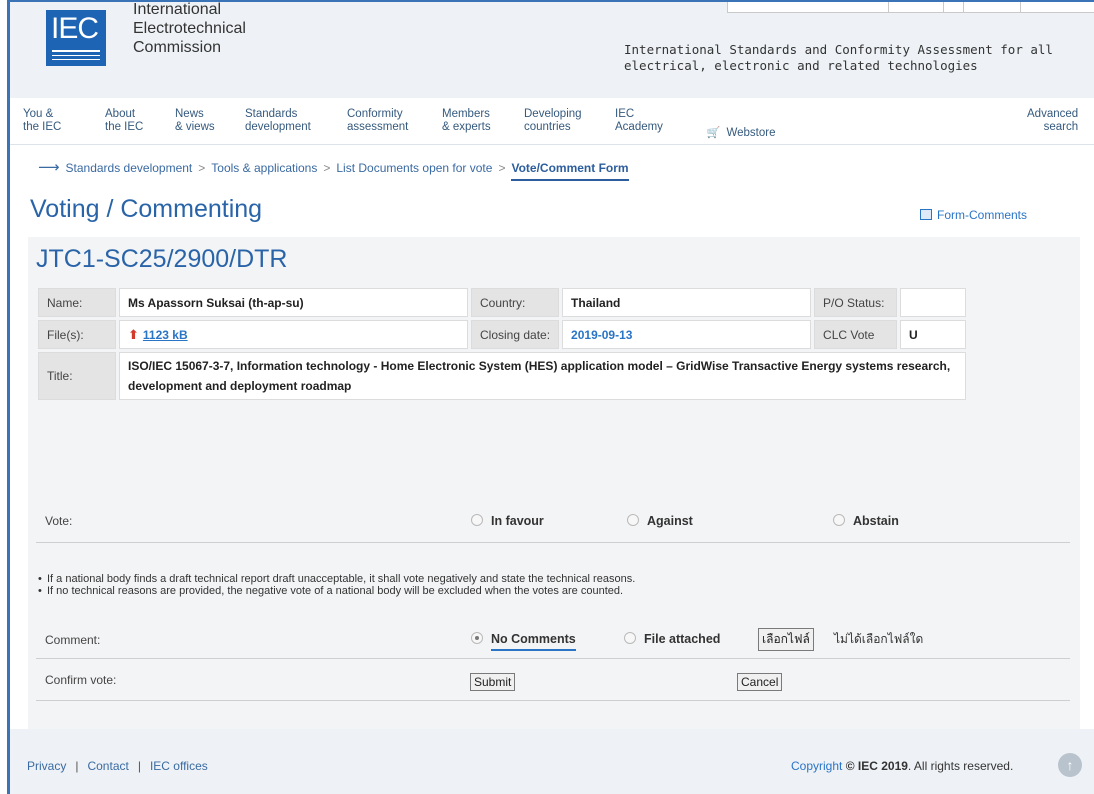 The image size is (1094, 794). What do you see at coordinates (735, 133) in the screenshot?
I see `nav-webstore: 🛒 Webstore` at bounding box center [735, 133].